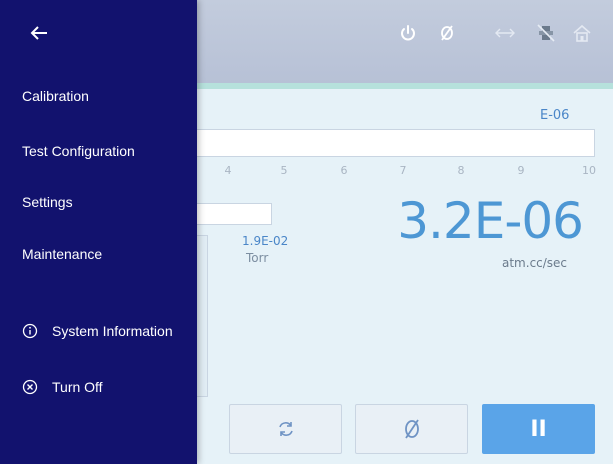  Describe the element at coordinates (265, 241) in the screenshot. I see `pressure-value: 1.9E-02` at that location.